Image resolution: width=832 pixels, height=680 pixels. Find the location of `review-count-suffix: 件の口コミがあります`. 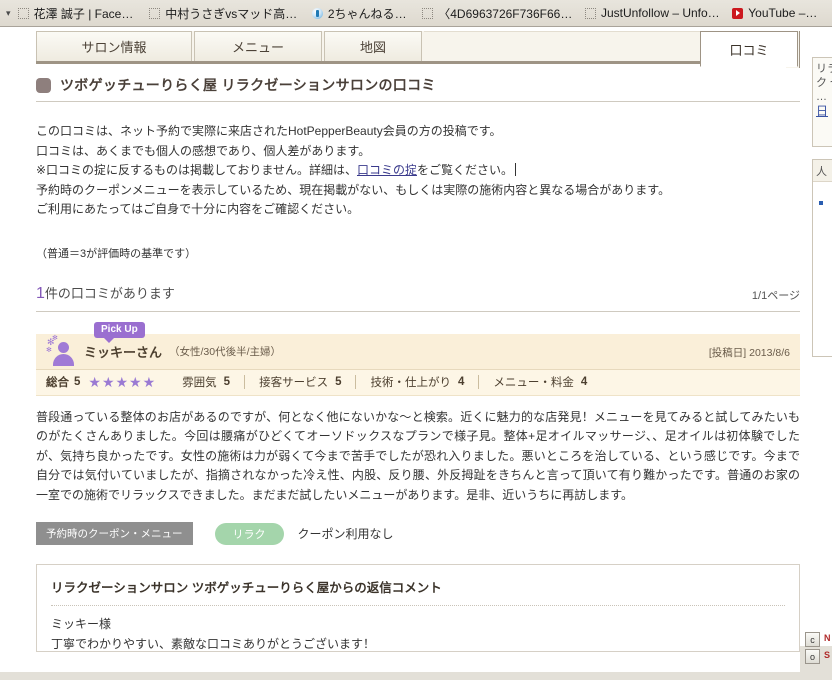

review-count-suffix: 件の口コミがあります is located at coordinates (109, 293).